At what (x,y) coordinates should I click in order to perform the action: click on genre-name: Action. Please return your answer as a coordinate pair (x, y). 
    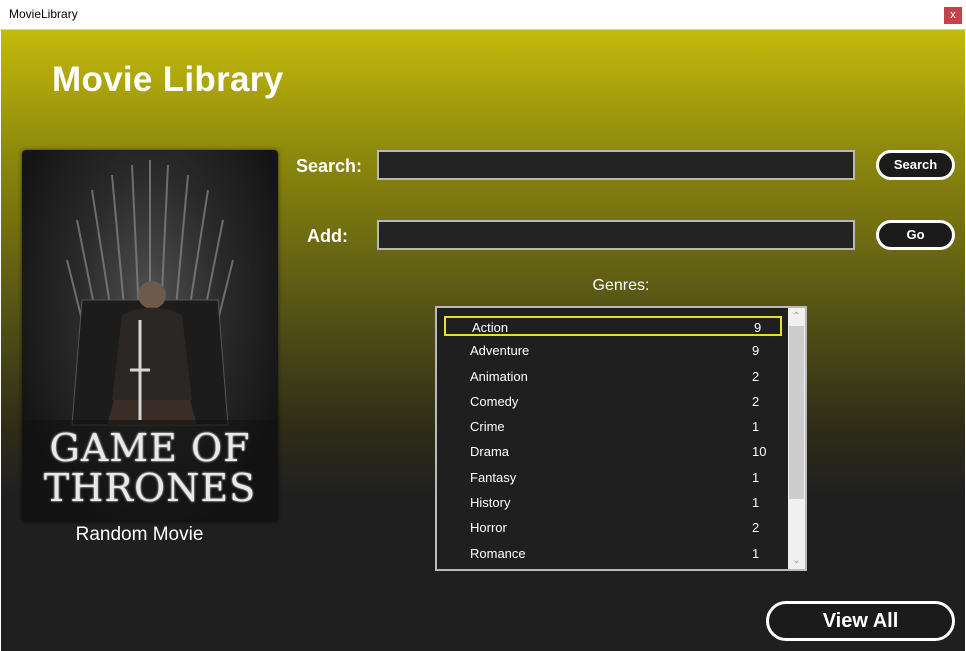
    Looking at the image, I should click on (490, 327).